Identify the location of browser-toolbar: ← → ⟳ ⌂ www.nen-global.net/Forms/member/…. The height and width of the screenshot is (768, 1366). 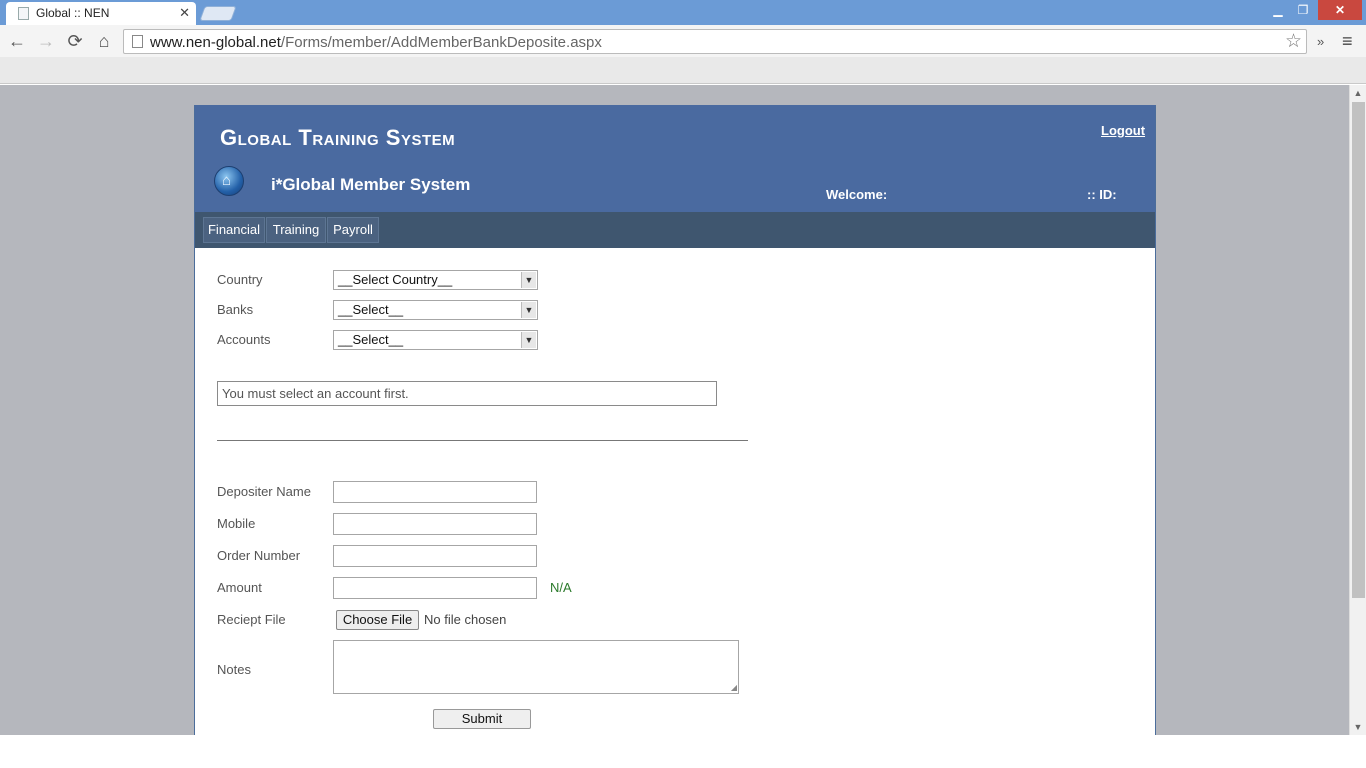
(683, 41).